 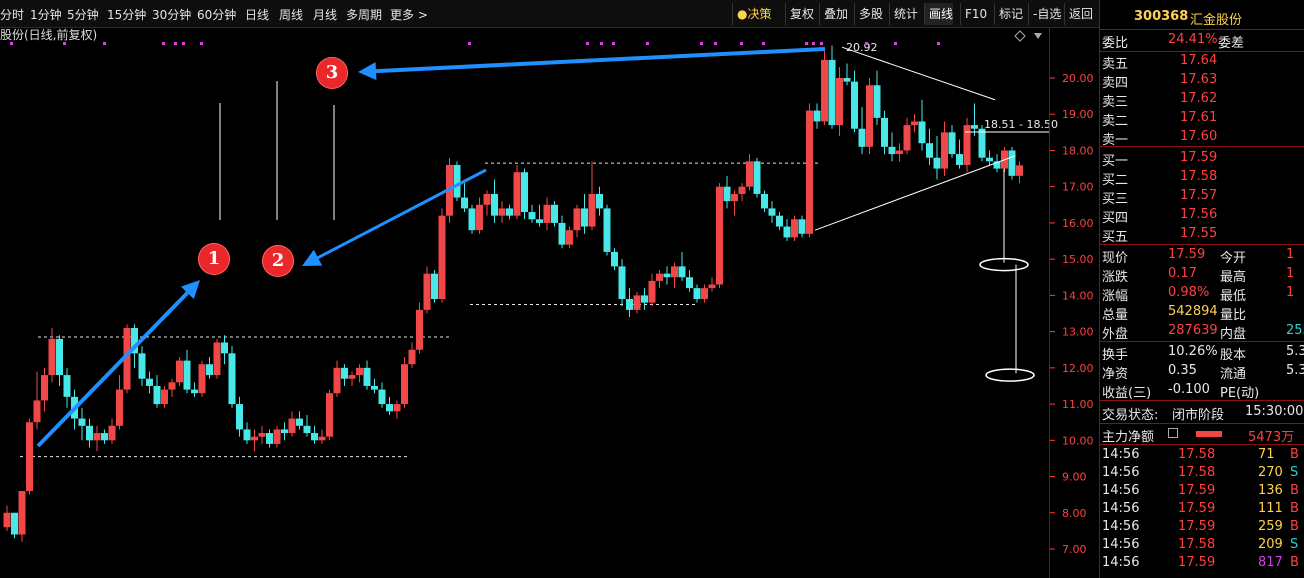 What do you see at coordinates (402, 15) in the screenshot?
I see `period-more-label: 更多` at bounding box center [402, 15].